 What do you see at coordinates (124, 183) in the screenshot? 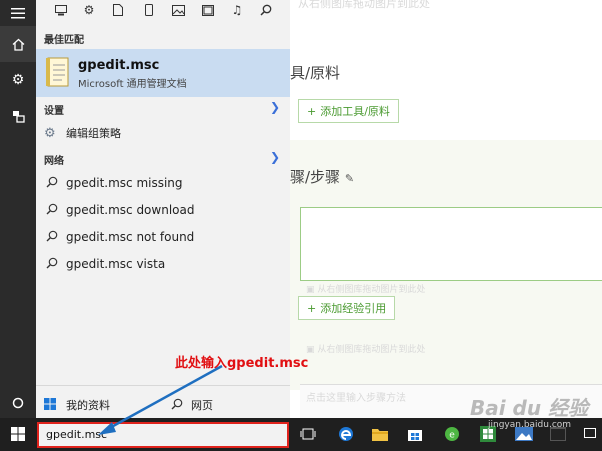
I see `web-result-label: gpedit.msc missing` at bounding box center [124, 183].